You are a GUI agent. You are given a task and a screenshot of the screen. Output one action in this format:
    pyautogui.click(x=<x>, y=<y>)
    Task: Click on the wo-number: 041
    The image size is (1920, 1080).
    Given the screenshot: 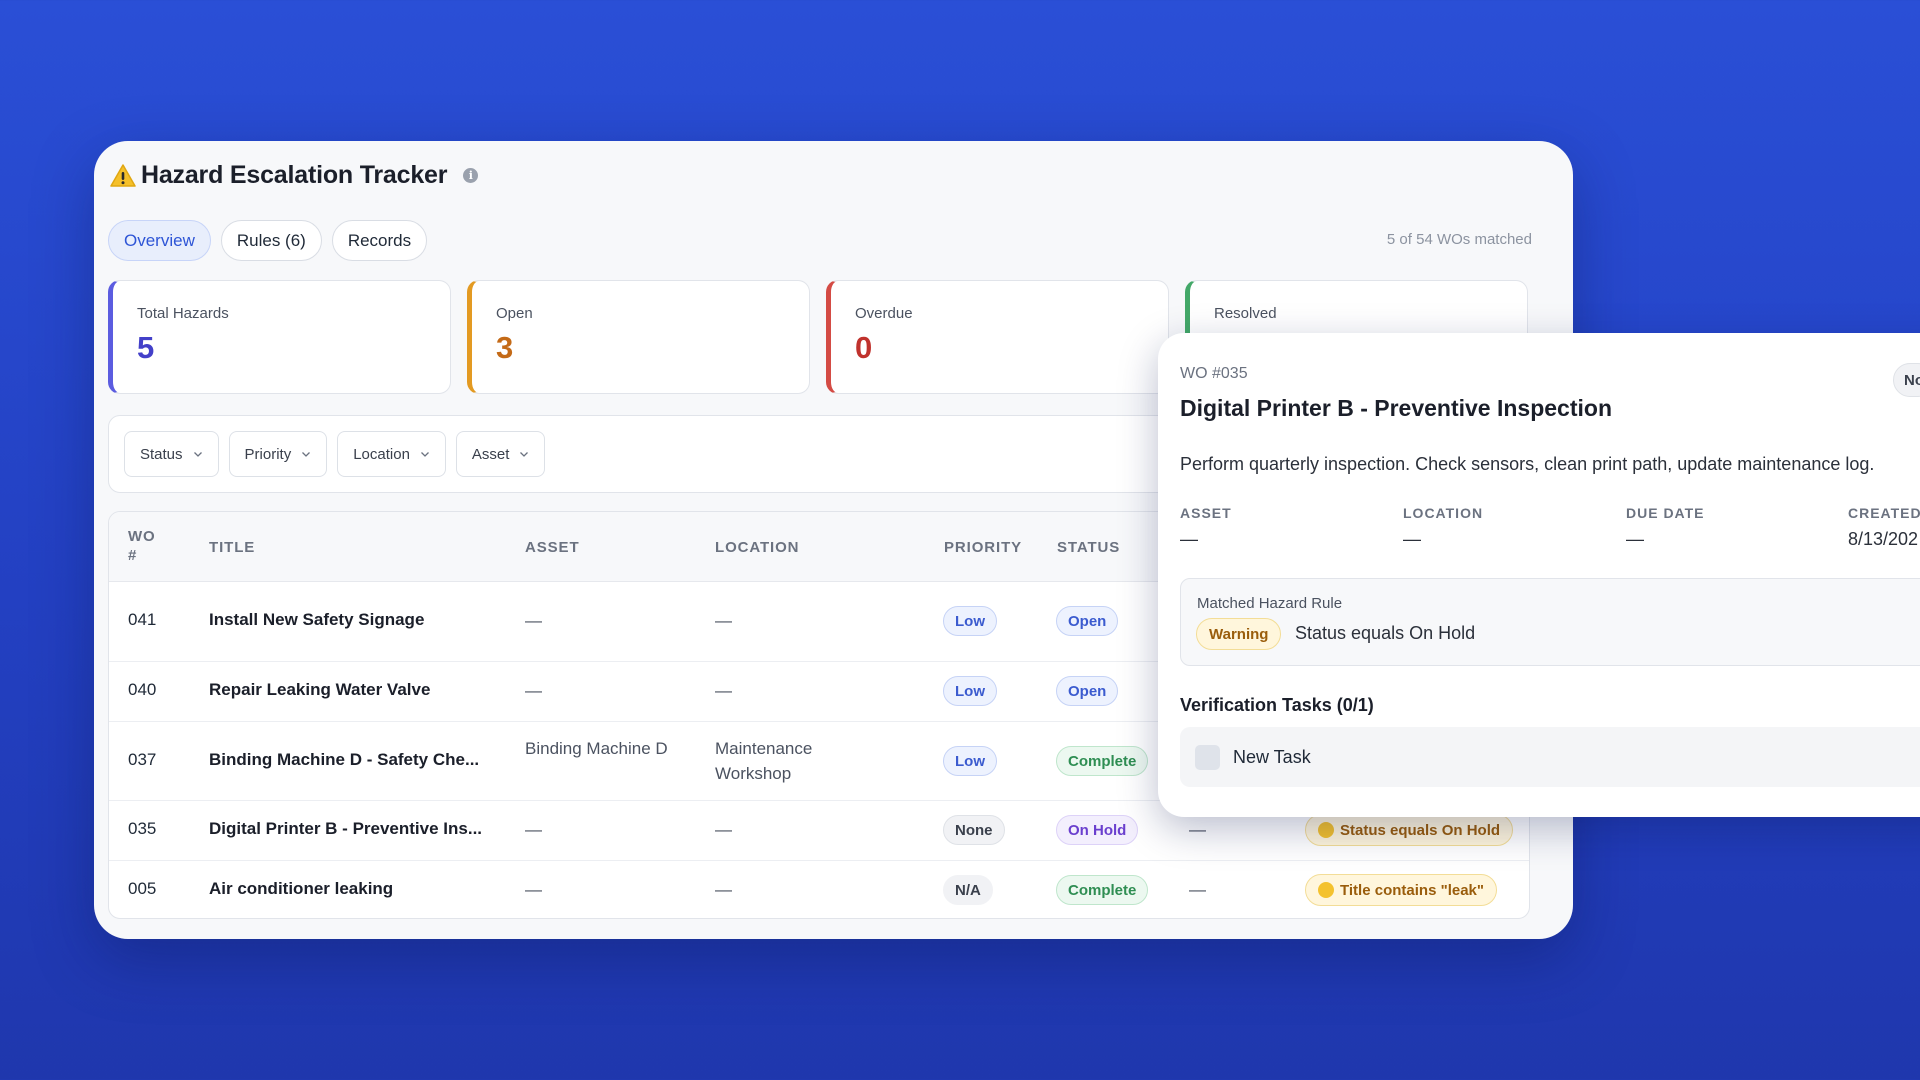 What is the action you would take?
    pyautogui.click(x=142, y=619)
    